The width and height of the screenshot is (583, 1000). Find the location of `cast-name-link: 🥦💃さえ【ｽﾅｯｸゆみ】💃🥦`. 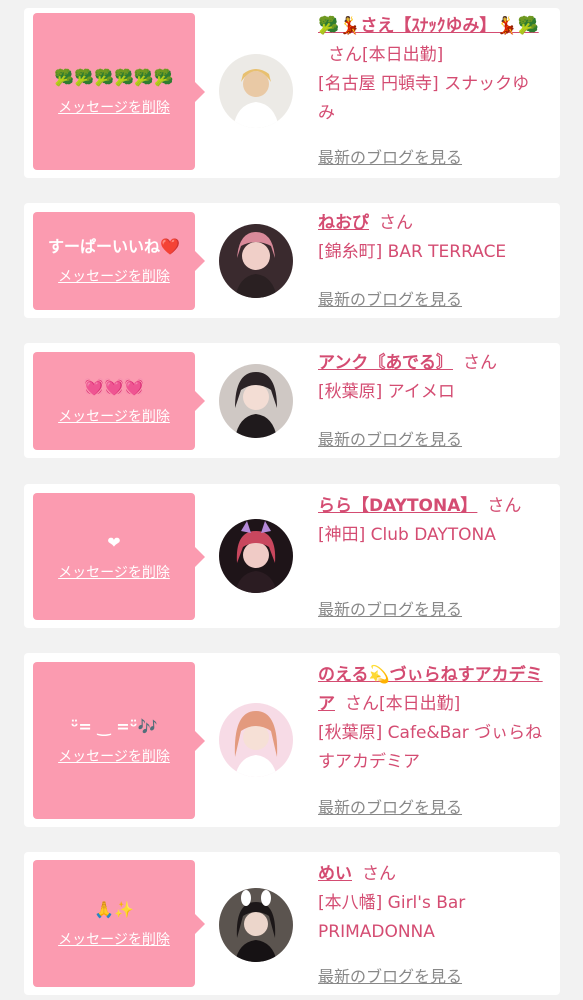

cast-name-link: 🥦💃さえ【ｽﾅｯｸゆみ】💃🥦 is located at coordinates (428, 26).